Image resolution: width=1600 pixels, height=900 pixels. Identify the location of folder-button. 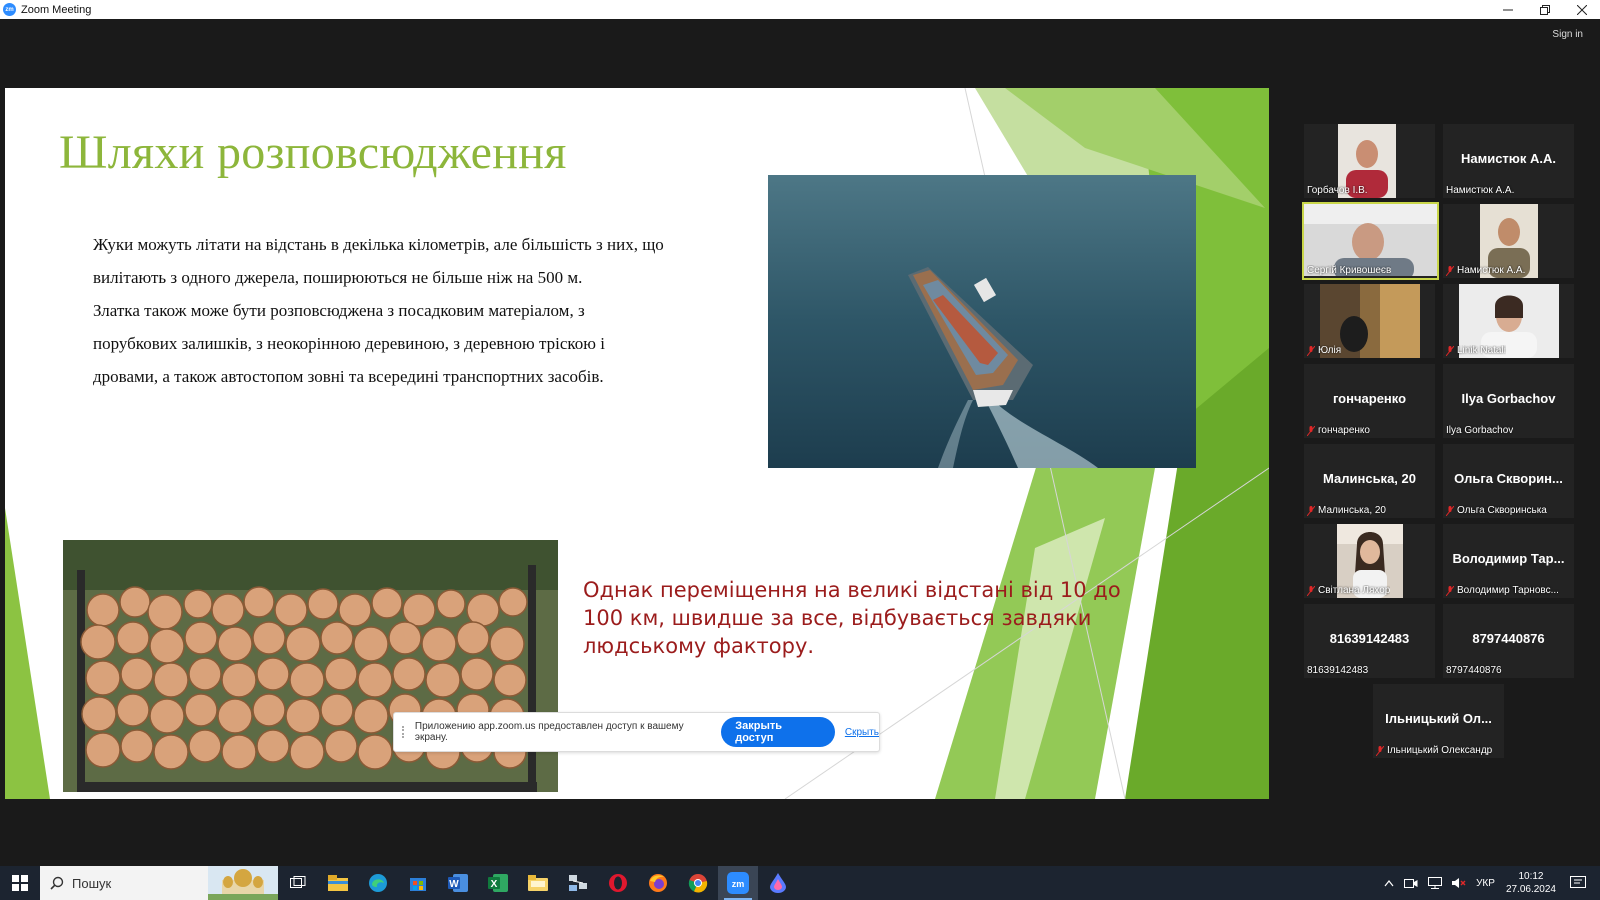
(538, 883).